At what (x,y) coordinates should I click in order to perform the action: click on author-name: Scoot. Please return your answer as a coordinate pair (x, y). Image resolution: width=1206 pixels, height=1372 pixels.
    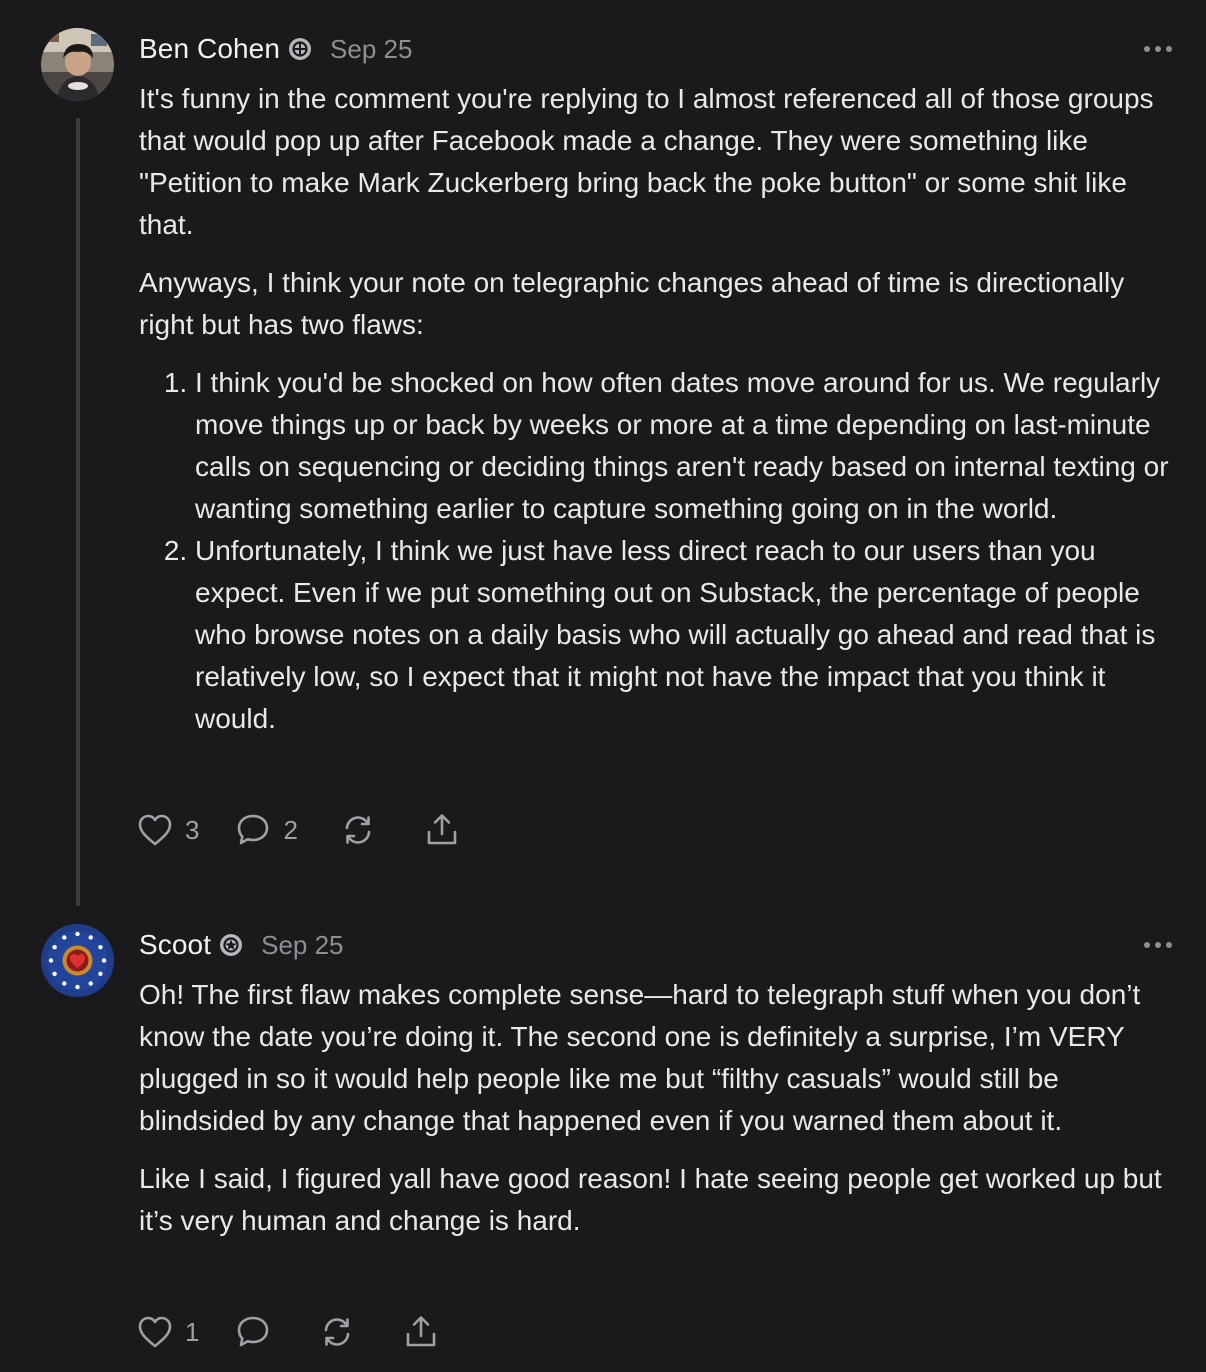
    Looking at the image, I should click on (175, 945).